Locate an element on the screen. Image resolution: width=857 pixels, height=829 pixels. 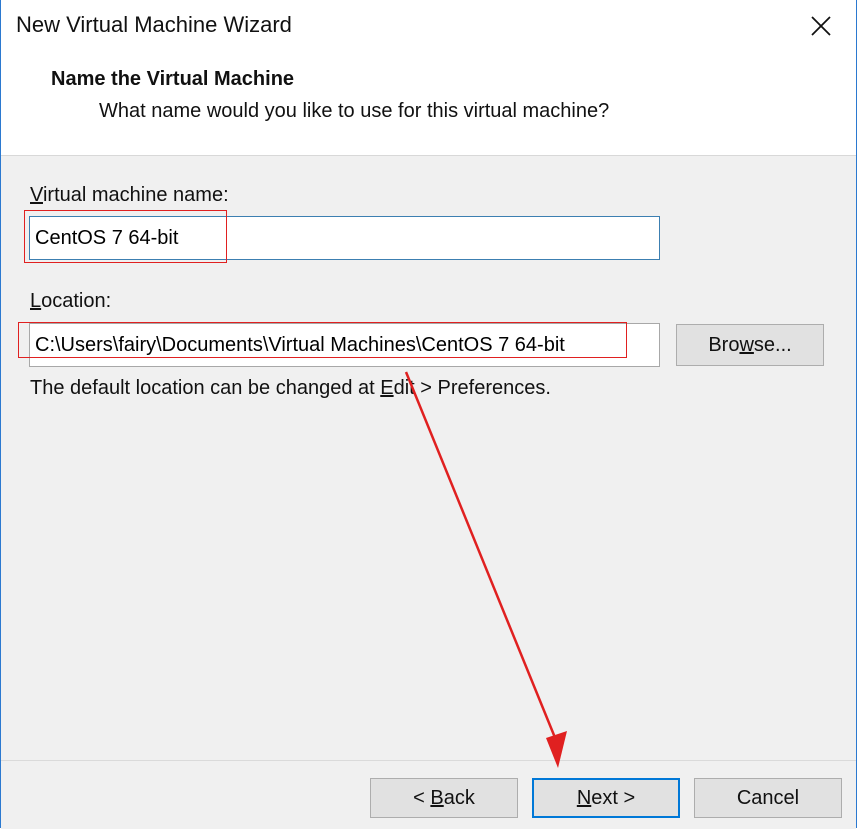
close-icon is located at coordinates (821, 26).